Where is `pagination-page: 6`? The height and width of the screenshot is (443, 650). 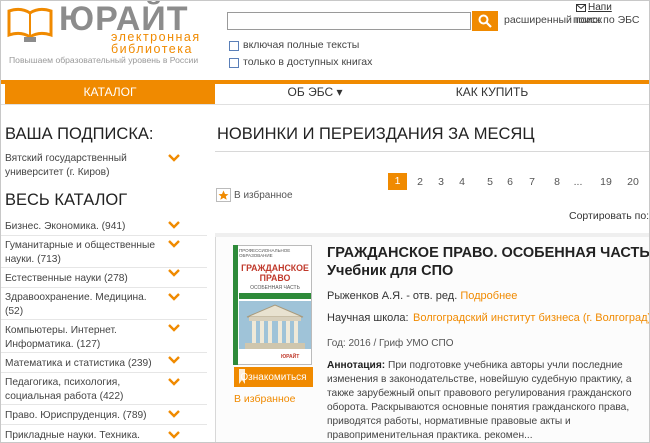 pagination-page: 6 is located at coordinates (510, 182).